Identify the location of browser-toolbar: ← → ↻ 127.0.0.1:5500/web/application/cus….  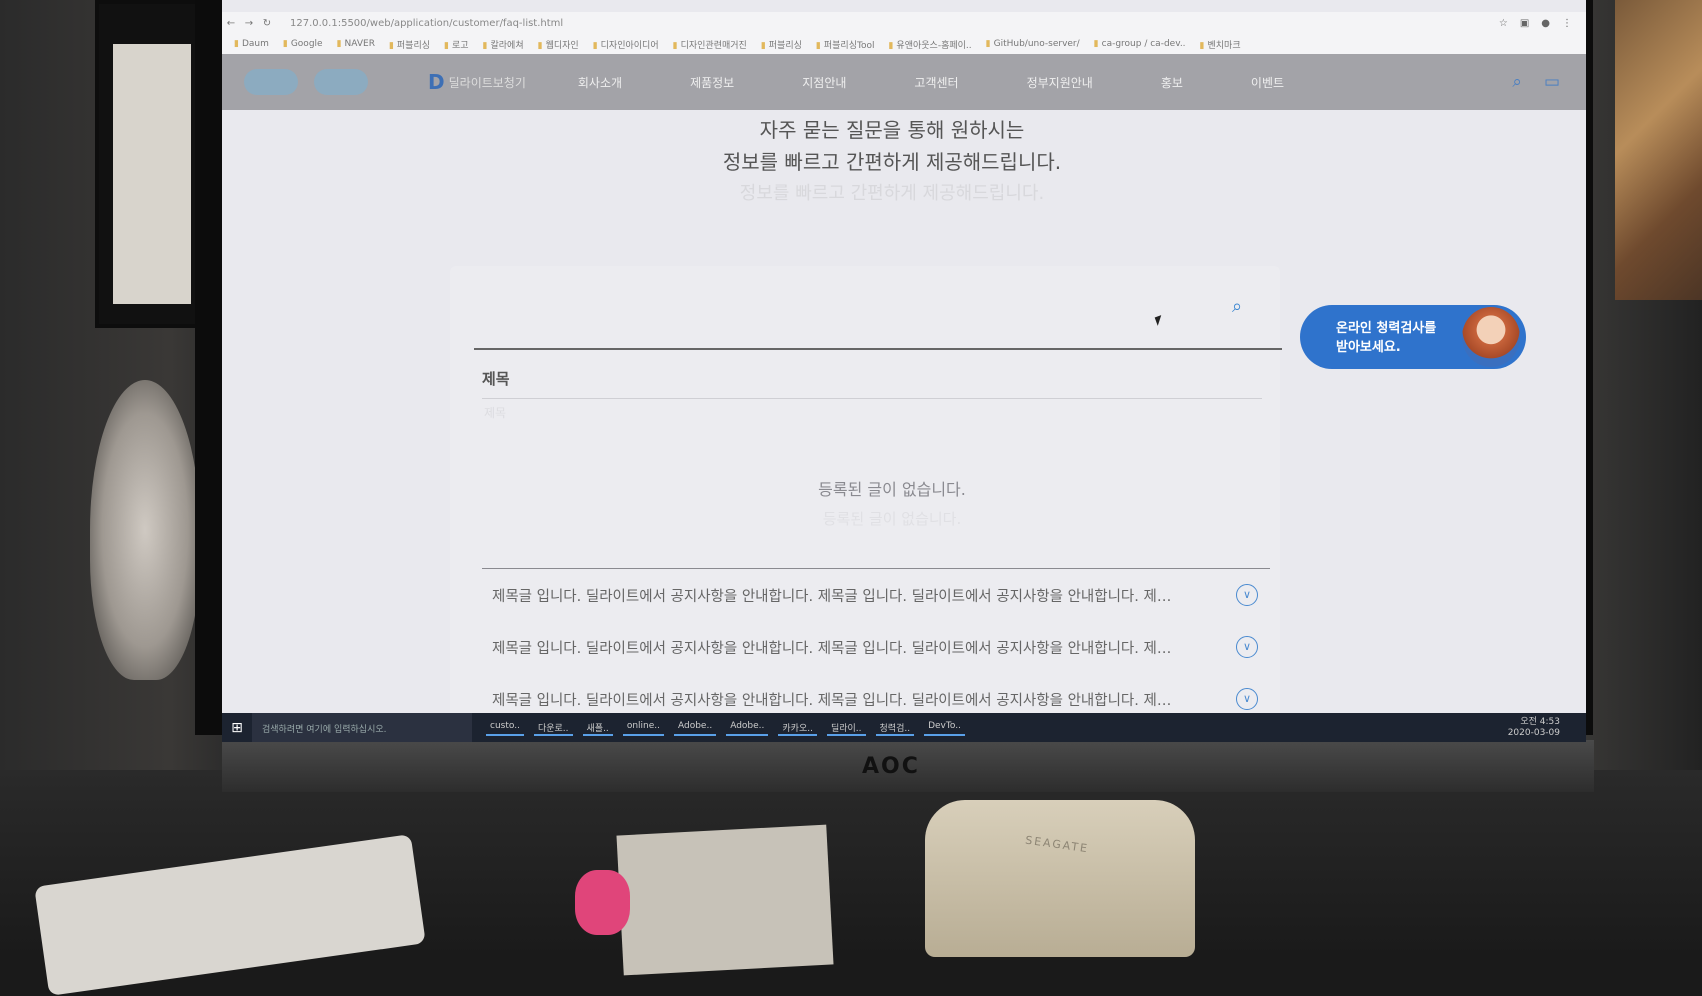
(904, 23).